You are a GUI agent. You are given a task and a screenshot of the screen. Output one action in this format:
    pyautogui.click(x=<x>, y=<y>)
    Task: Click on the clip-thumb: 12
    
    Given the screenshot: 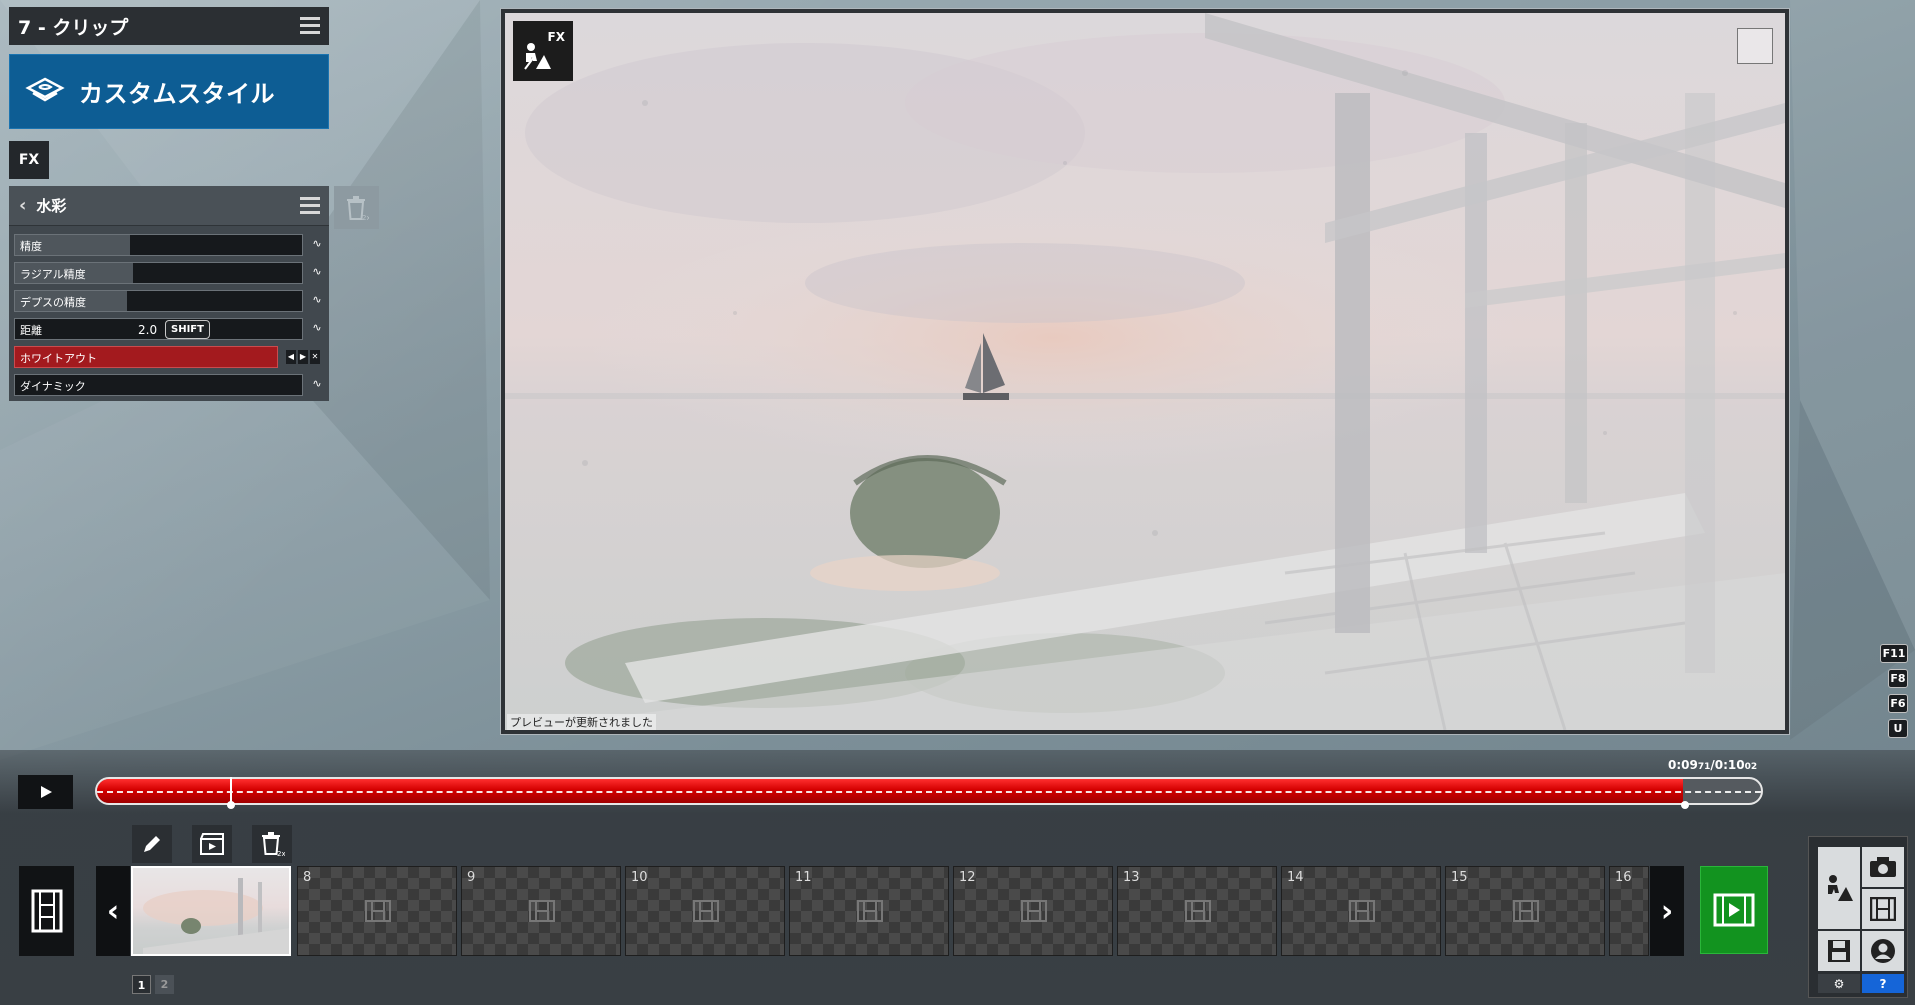 What is the action you would take?
    pyautogui.click(x=1033, y=911)
    